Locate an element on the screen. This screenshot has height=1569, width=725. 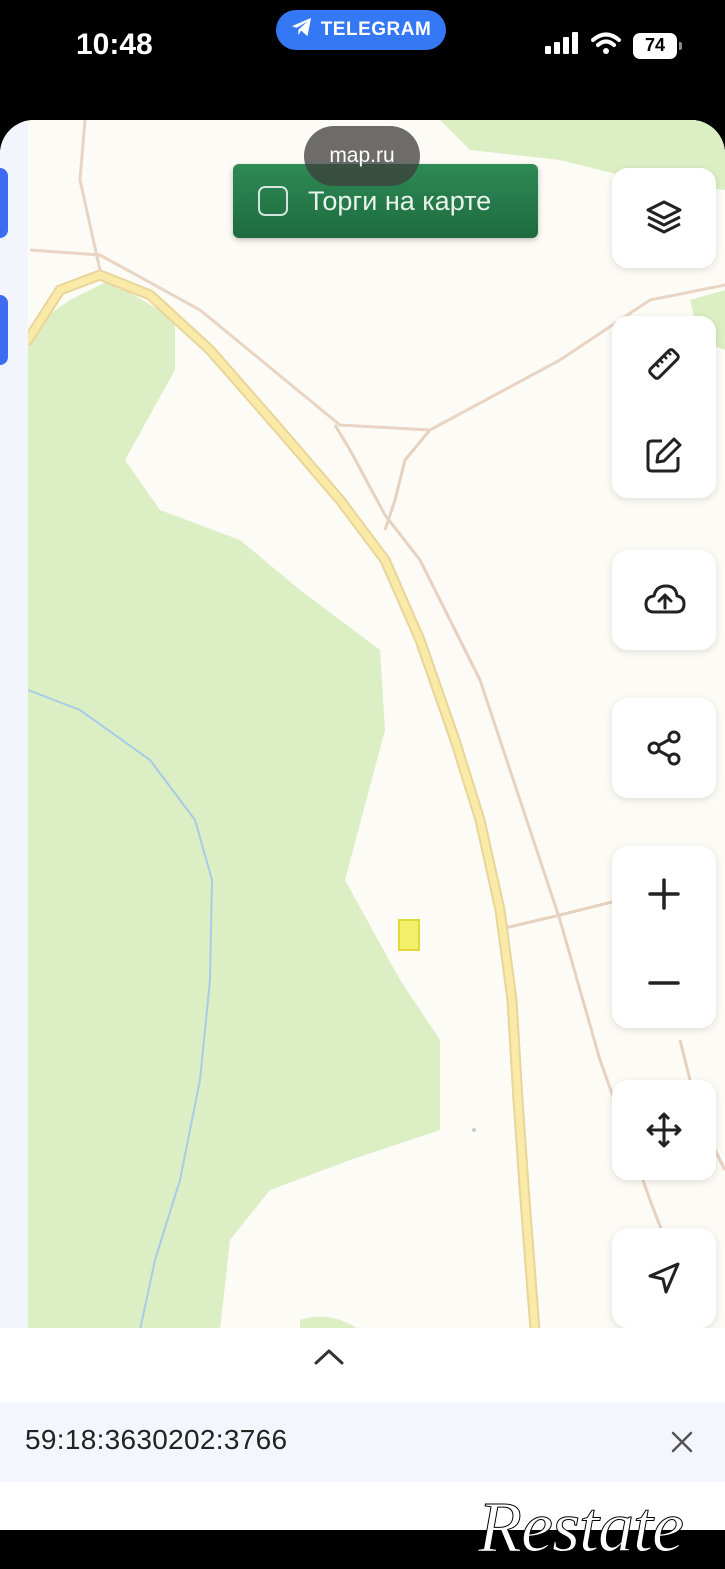
status-indicators: 74 is located at coordinates (613, 45).